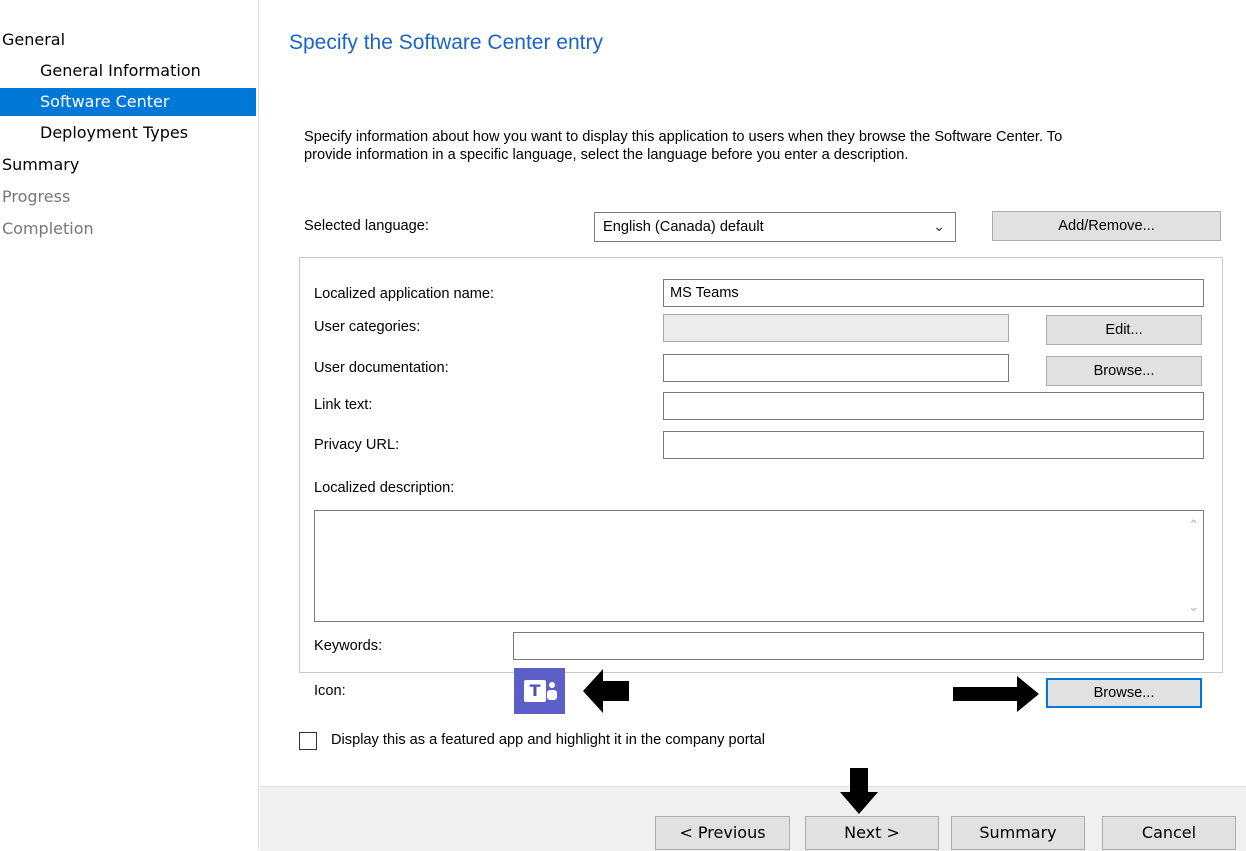 The width and height of the screenshot is (1246, 851). What do you see at coordinates (308, 741) in the screenshot?
I see `featured-app-checkbox` at bounding box center [308, 741].